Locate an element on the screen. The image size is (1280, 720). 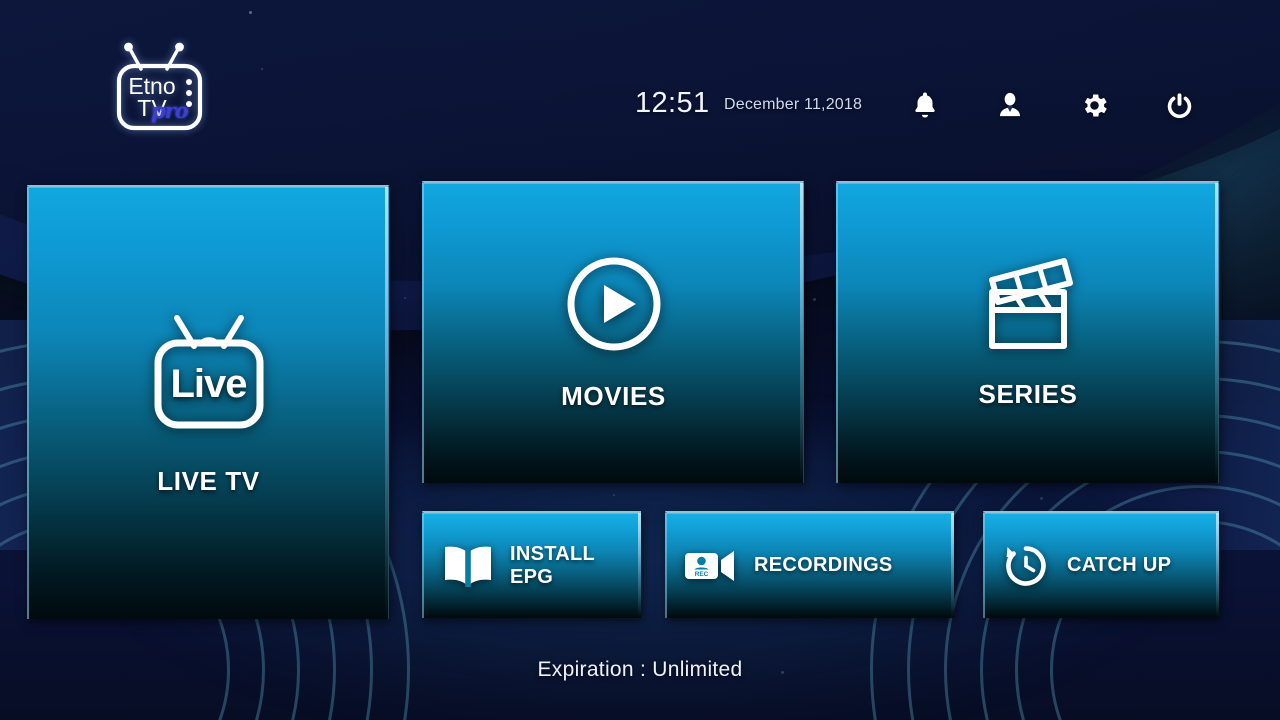
button-install-epg-label-line1: INSTALL is located at coordinates (553, 554).